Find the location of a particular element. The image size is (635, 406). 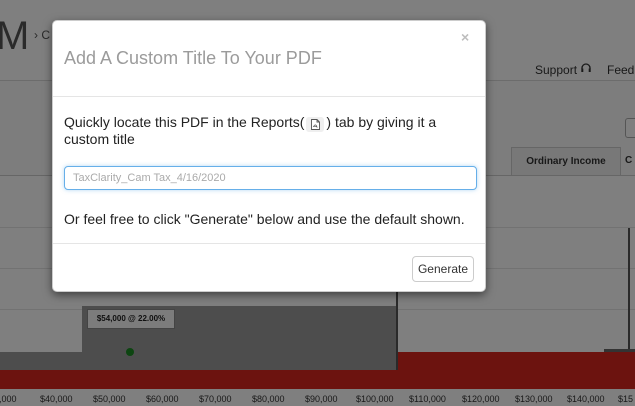

generate-button: Generate is located at coordinates (443, 269).